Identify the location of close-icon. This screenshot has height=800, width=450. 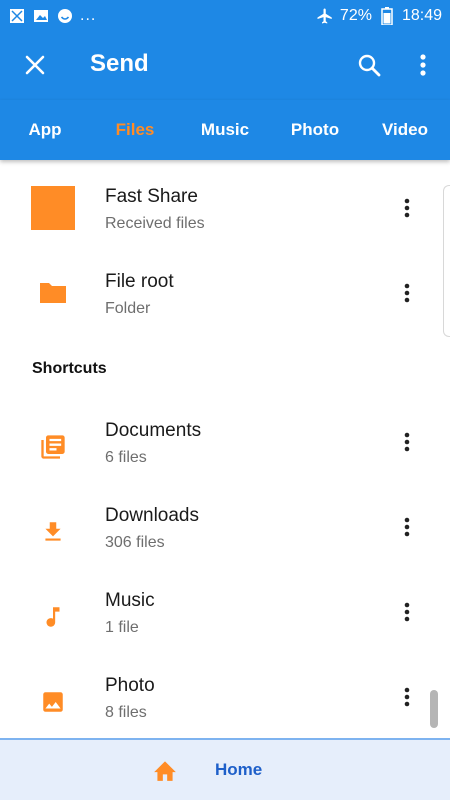
(35, 65).